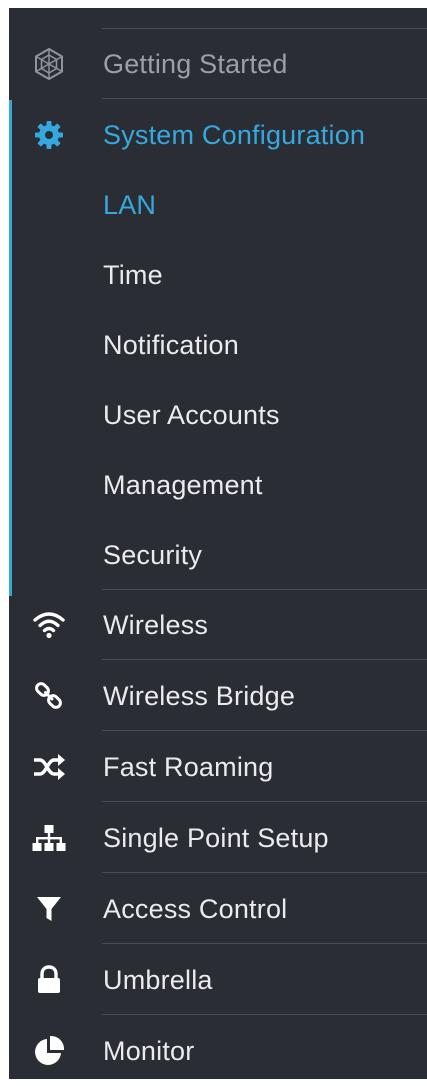  What do you see at coordinates (49, 64) in the screenshot?
I see `cisco-hexagon-icon` at bounding box center [49, 64].